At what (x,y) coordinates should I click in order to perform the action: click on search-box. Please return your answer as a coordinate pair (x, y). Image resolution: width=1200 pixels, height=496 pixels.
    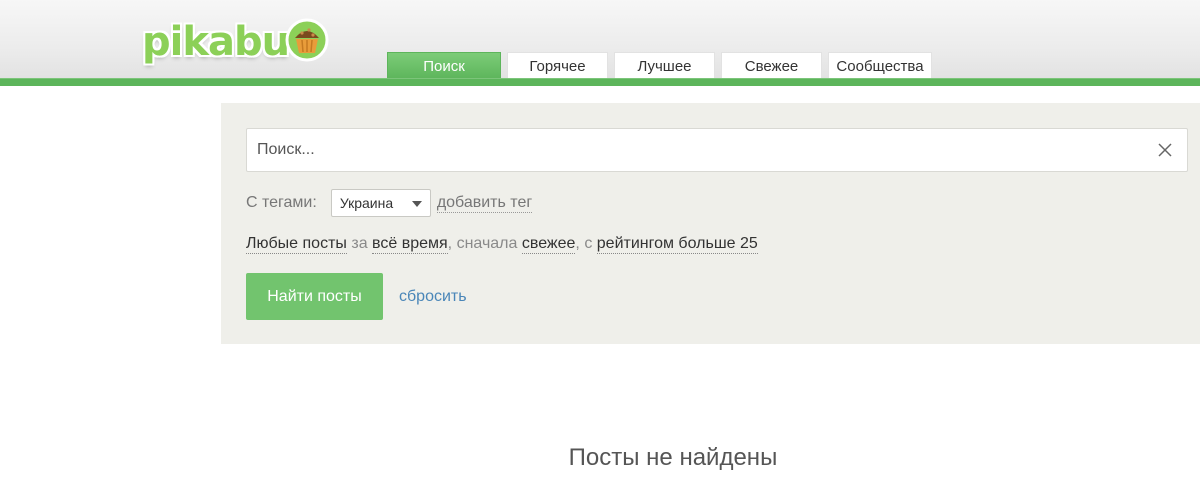
    Looking at the image, I should click on (717, 150).